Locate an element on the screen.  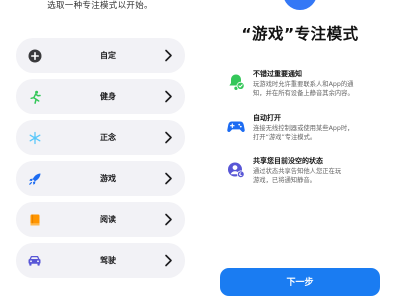
gamepad-icon is located at coordinates (236, 126).